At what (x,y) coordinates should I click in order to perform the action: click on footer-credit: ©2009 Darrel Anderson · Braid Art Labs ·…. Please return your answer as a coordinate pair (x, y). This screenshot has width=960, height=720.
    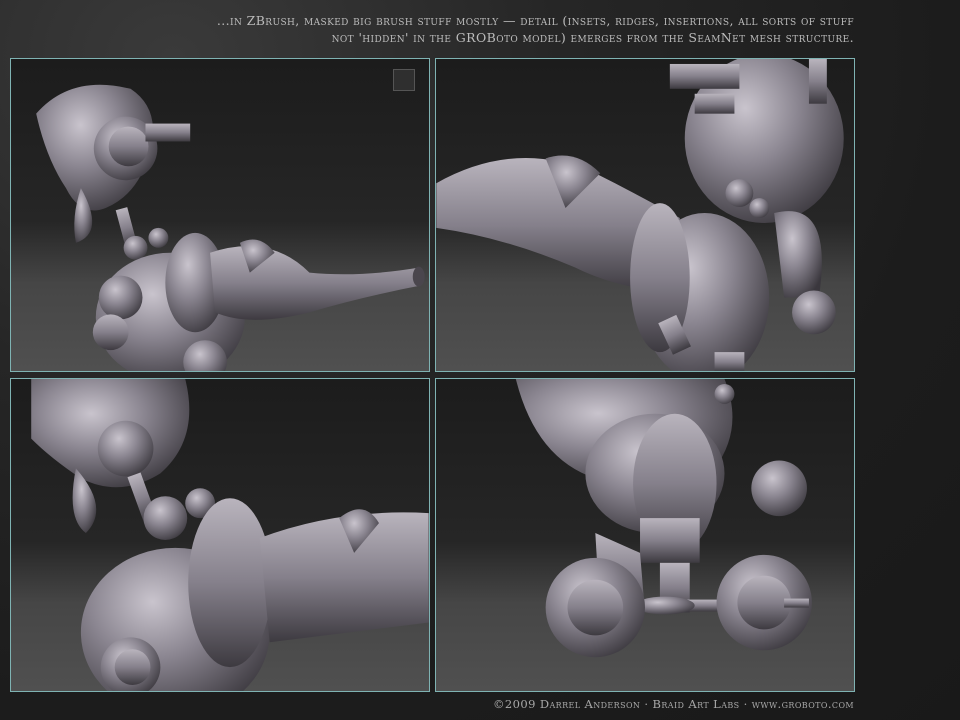
    Looking at the image, I should click on (673, 704).